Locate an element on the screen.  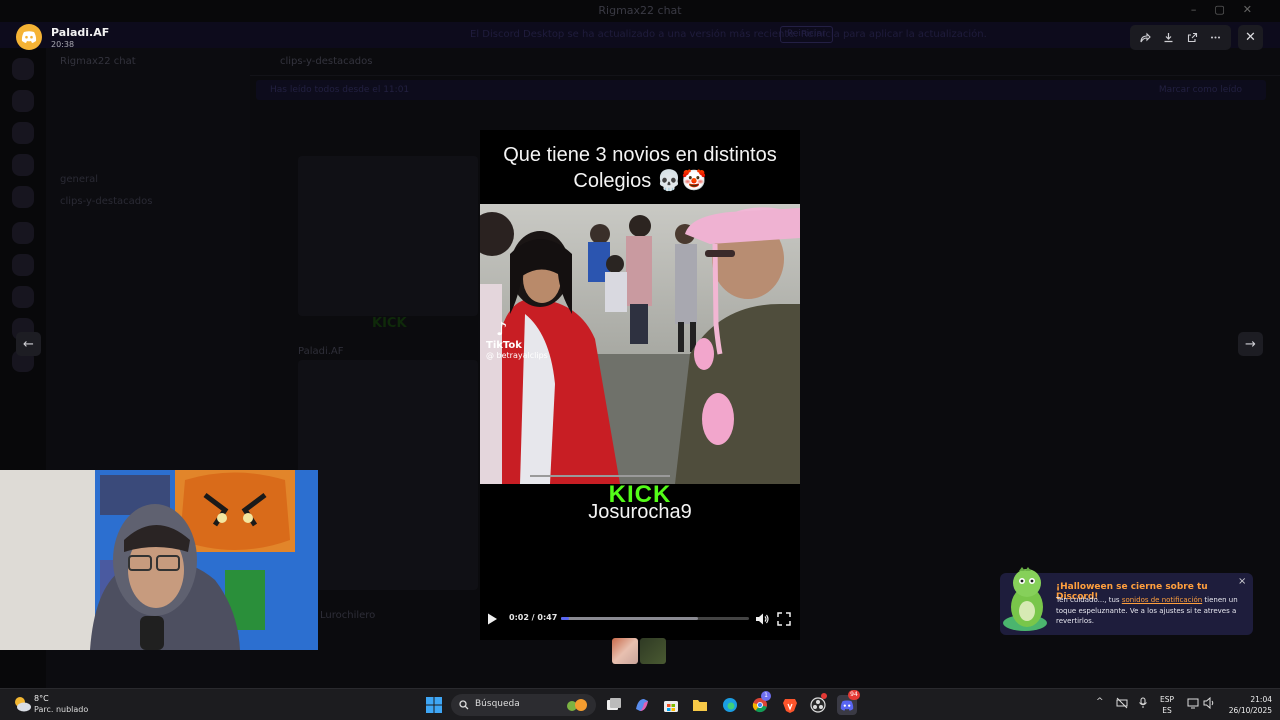
windows-start-icon is located at coordinates (434, 705).